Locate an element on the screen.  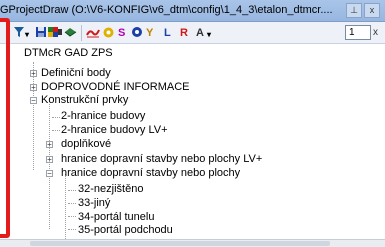
tree-item: 35-portál podchodu is located at coordinates (125, 230).